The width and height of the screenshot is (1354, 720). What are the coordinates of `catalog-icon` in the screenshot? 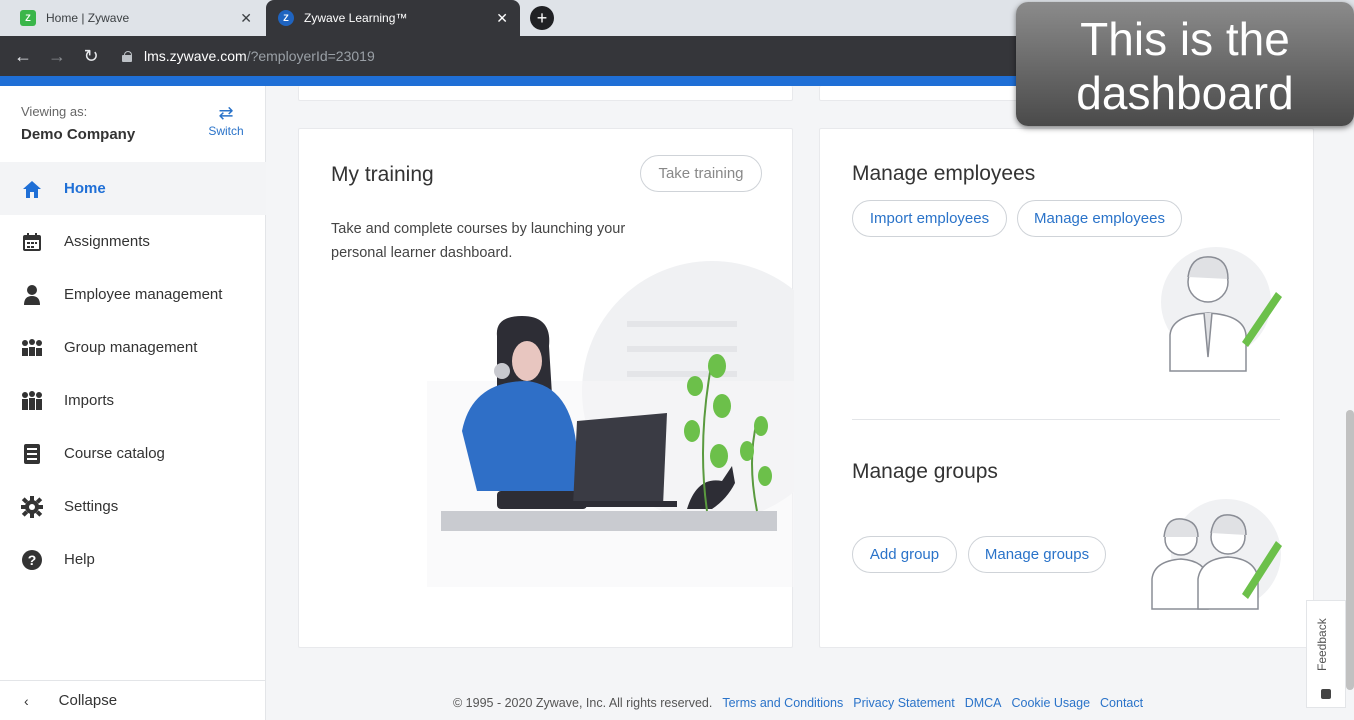 It's located at (32, 454).